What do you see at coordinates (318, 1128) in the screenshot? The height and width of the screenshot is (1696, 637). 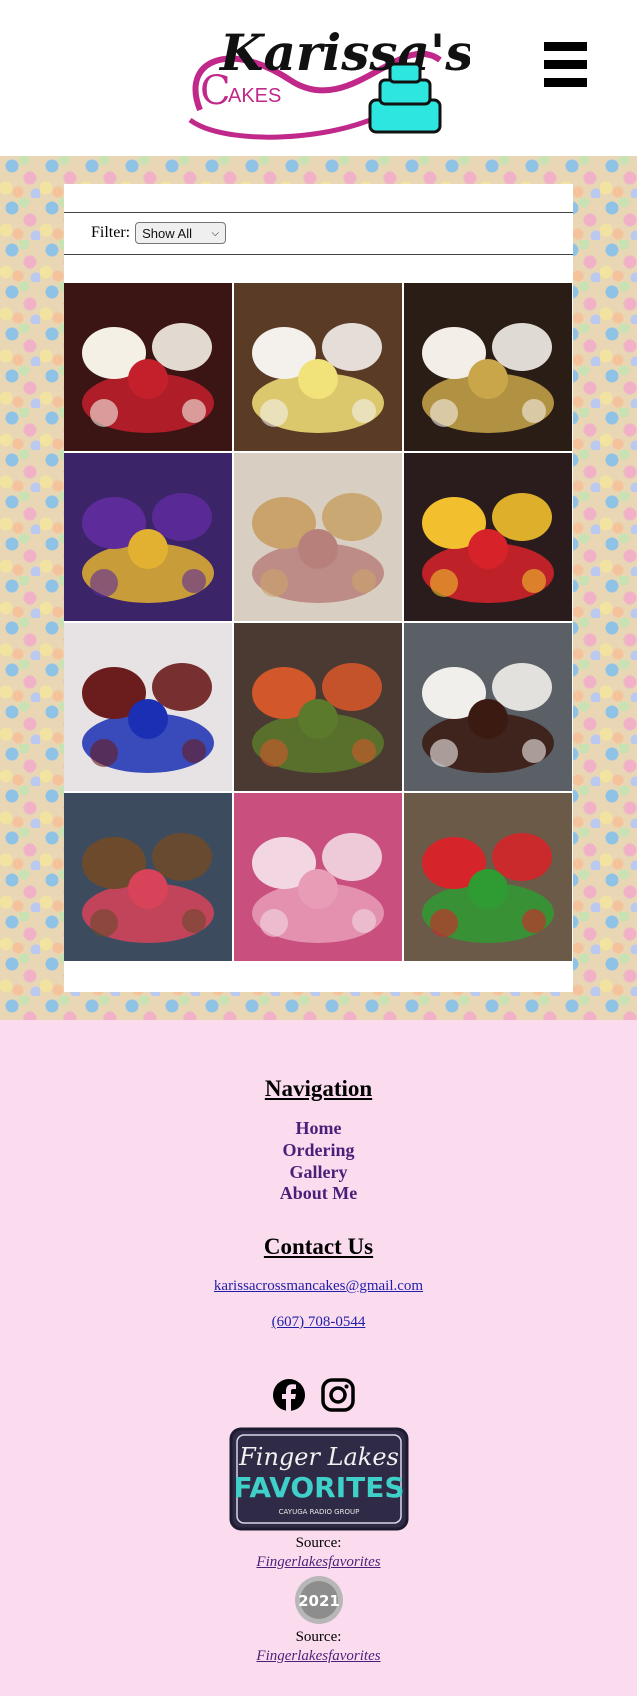 I see `nav-link-home: Home` at bounding box center [318, 1128].